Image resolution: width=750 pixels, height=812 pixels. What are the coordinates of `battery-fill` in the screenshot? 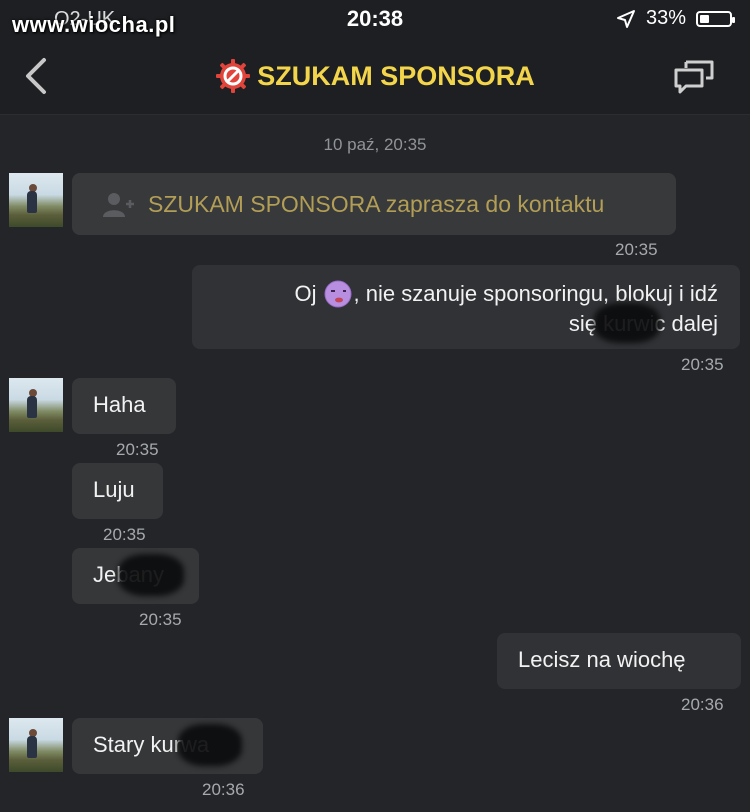 It's located at (704, 18).